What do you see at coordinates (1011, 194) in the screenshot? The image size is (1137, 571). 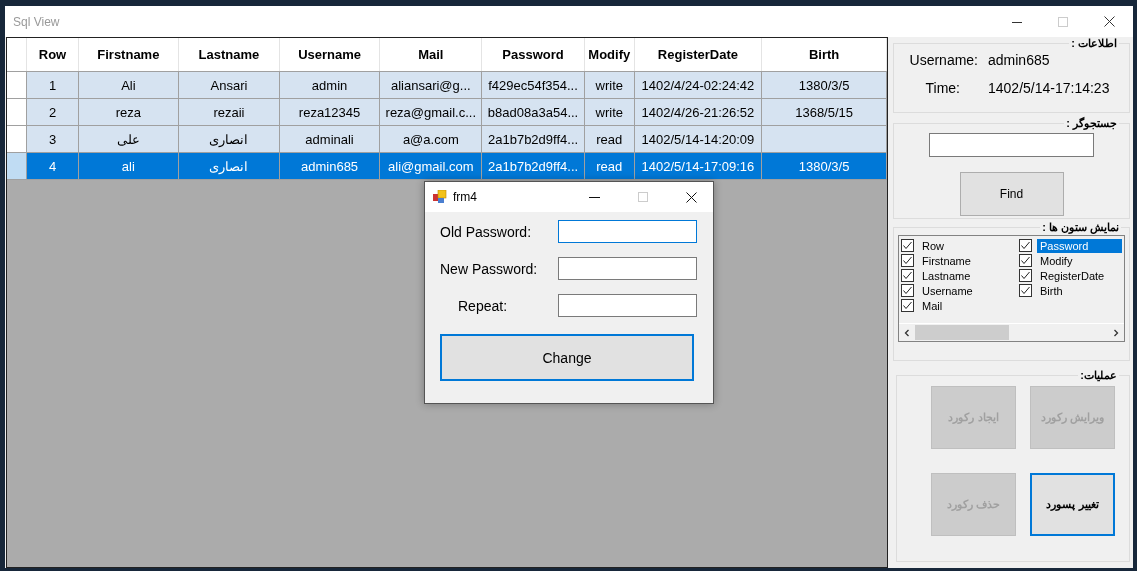 I see `find-button: Find` at bounding box center [1011, 194].